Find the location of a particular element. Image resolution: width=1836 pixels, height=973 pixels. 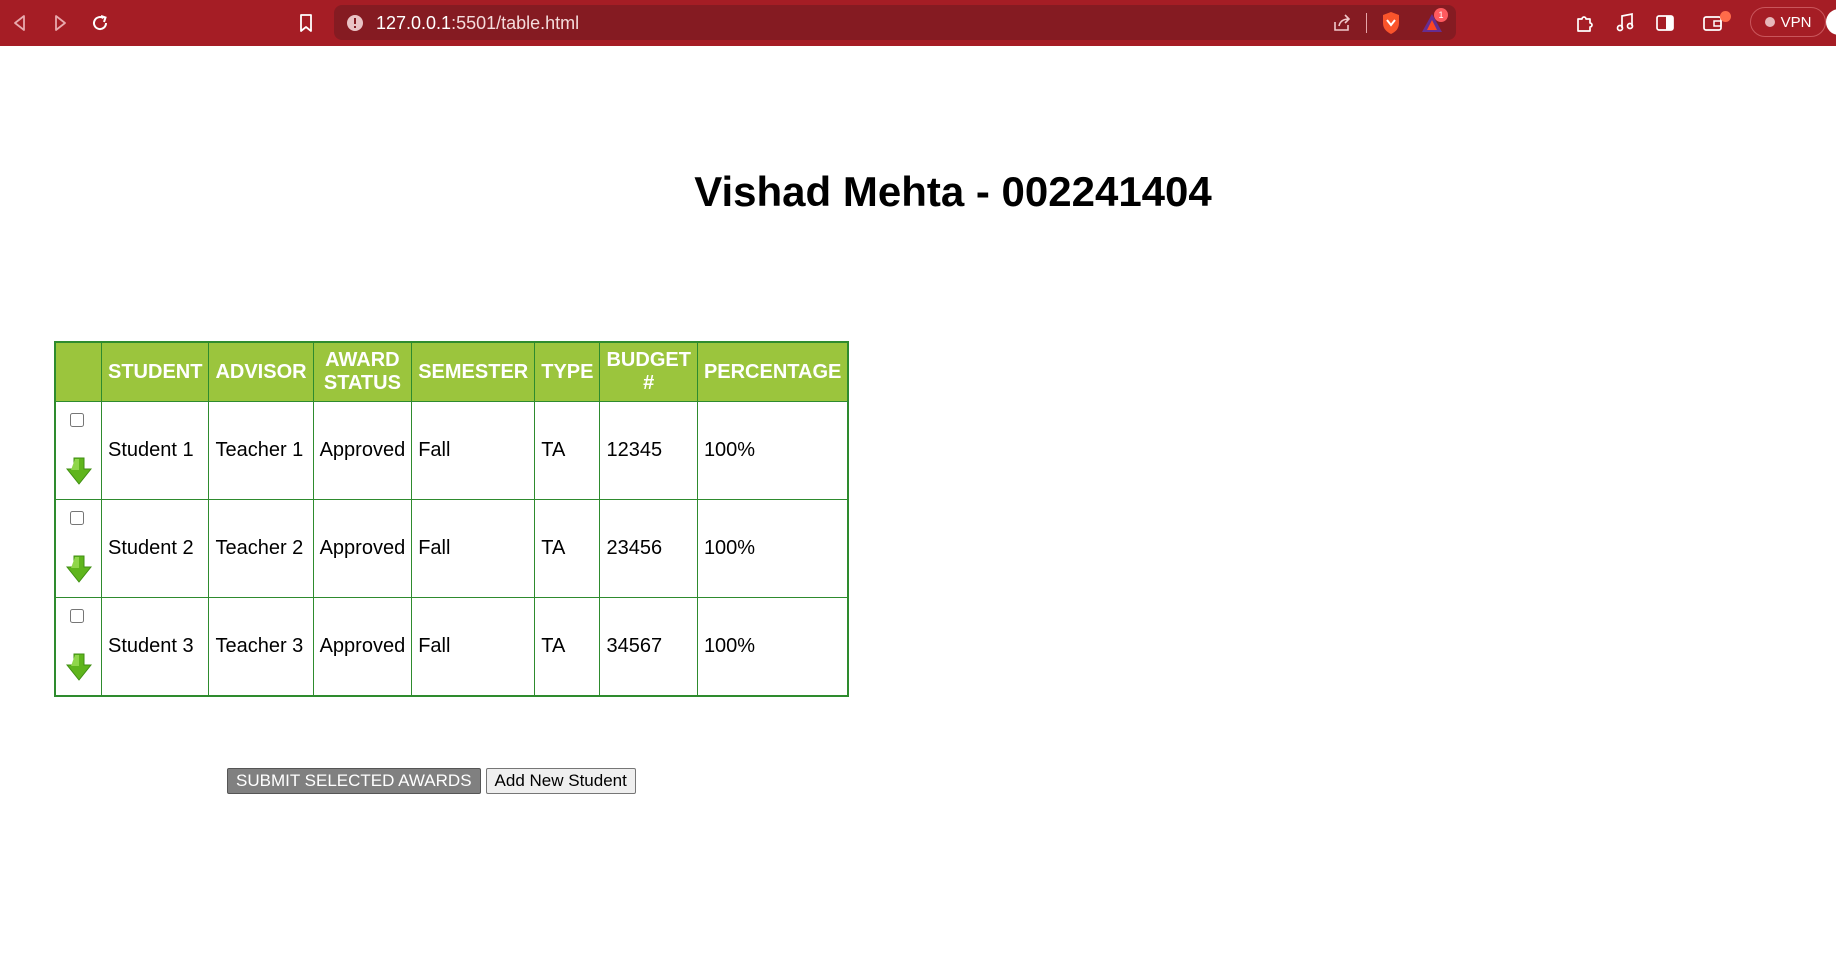

add-new-student-button: Add New Student is located at coordinates (560, 781).